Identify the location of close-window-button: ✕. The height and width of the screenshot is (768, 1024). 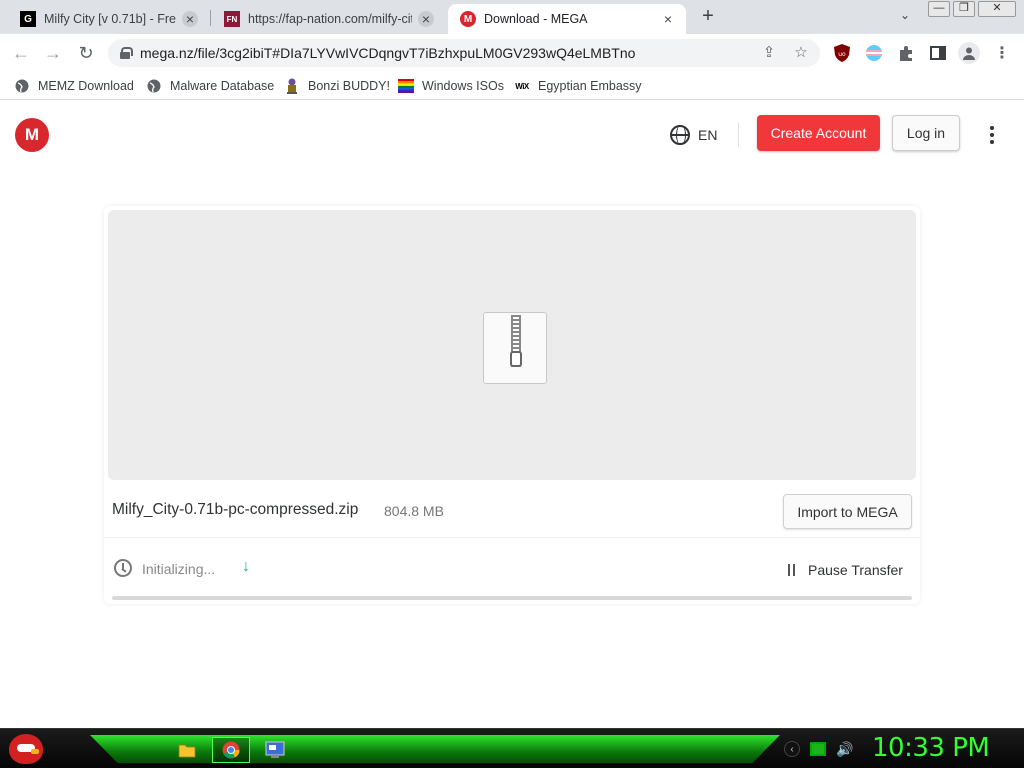
(997, 9).